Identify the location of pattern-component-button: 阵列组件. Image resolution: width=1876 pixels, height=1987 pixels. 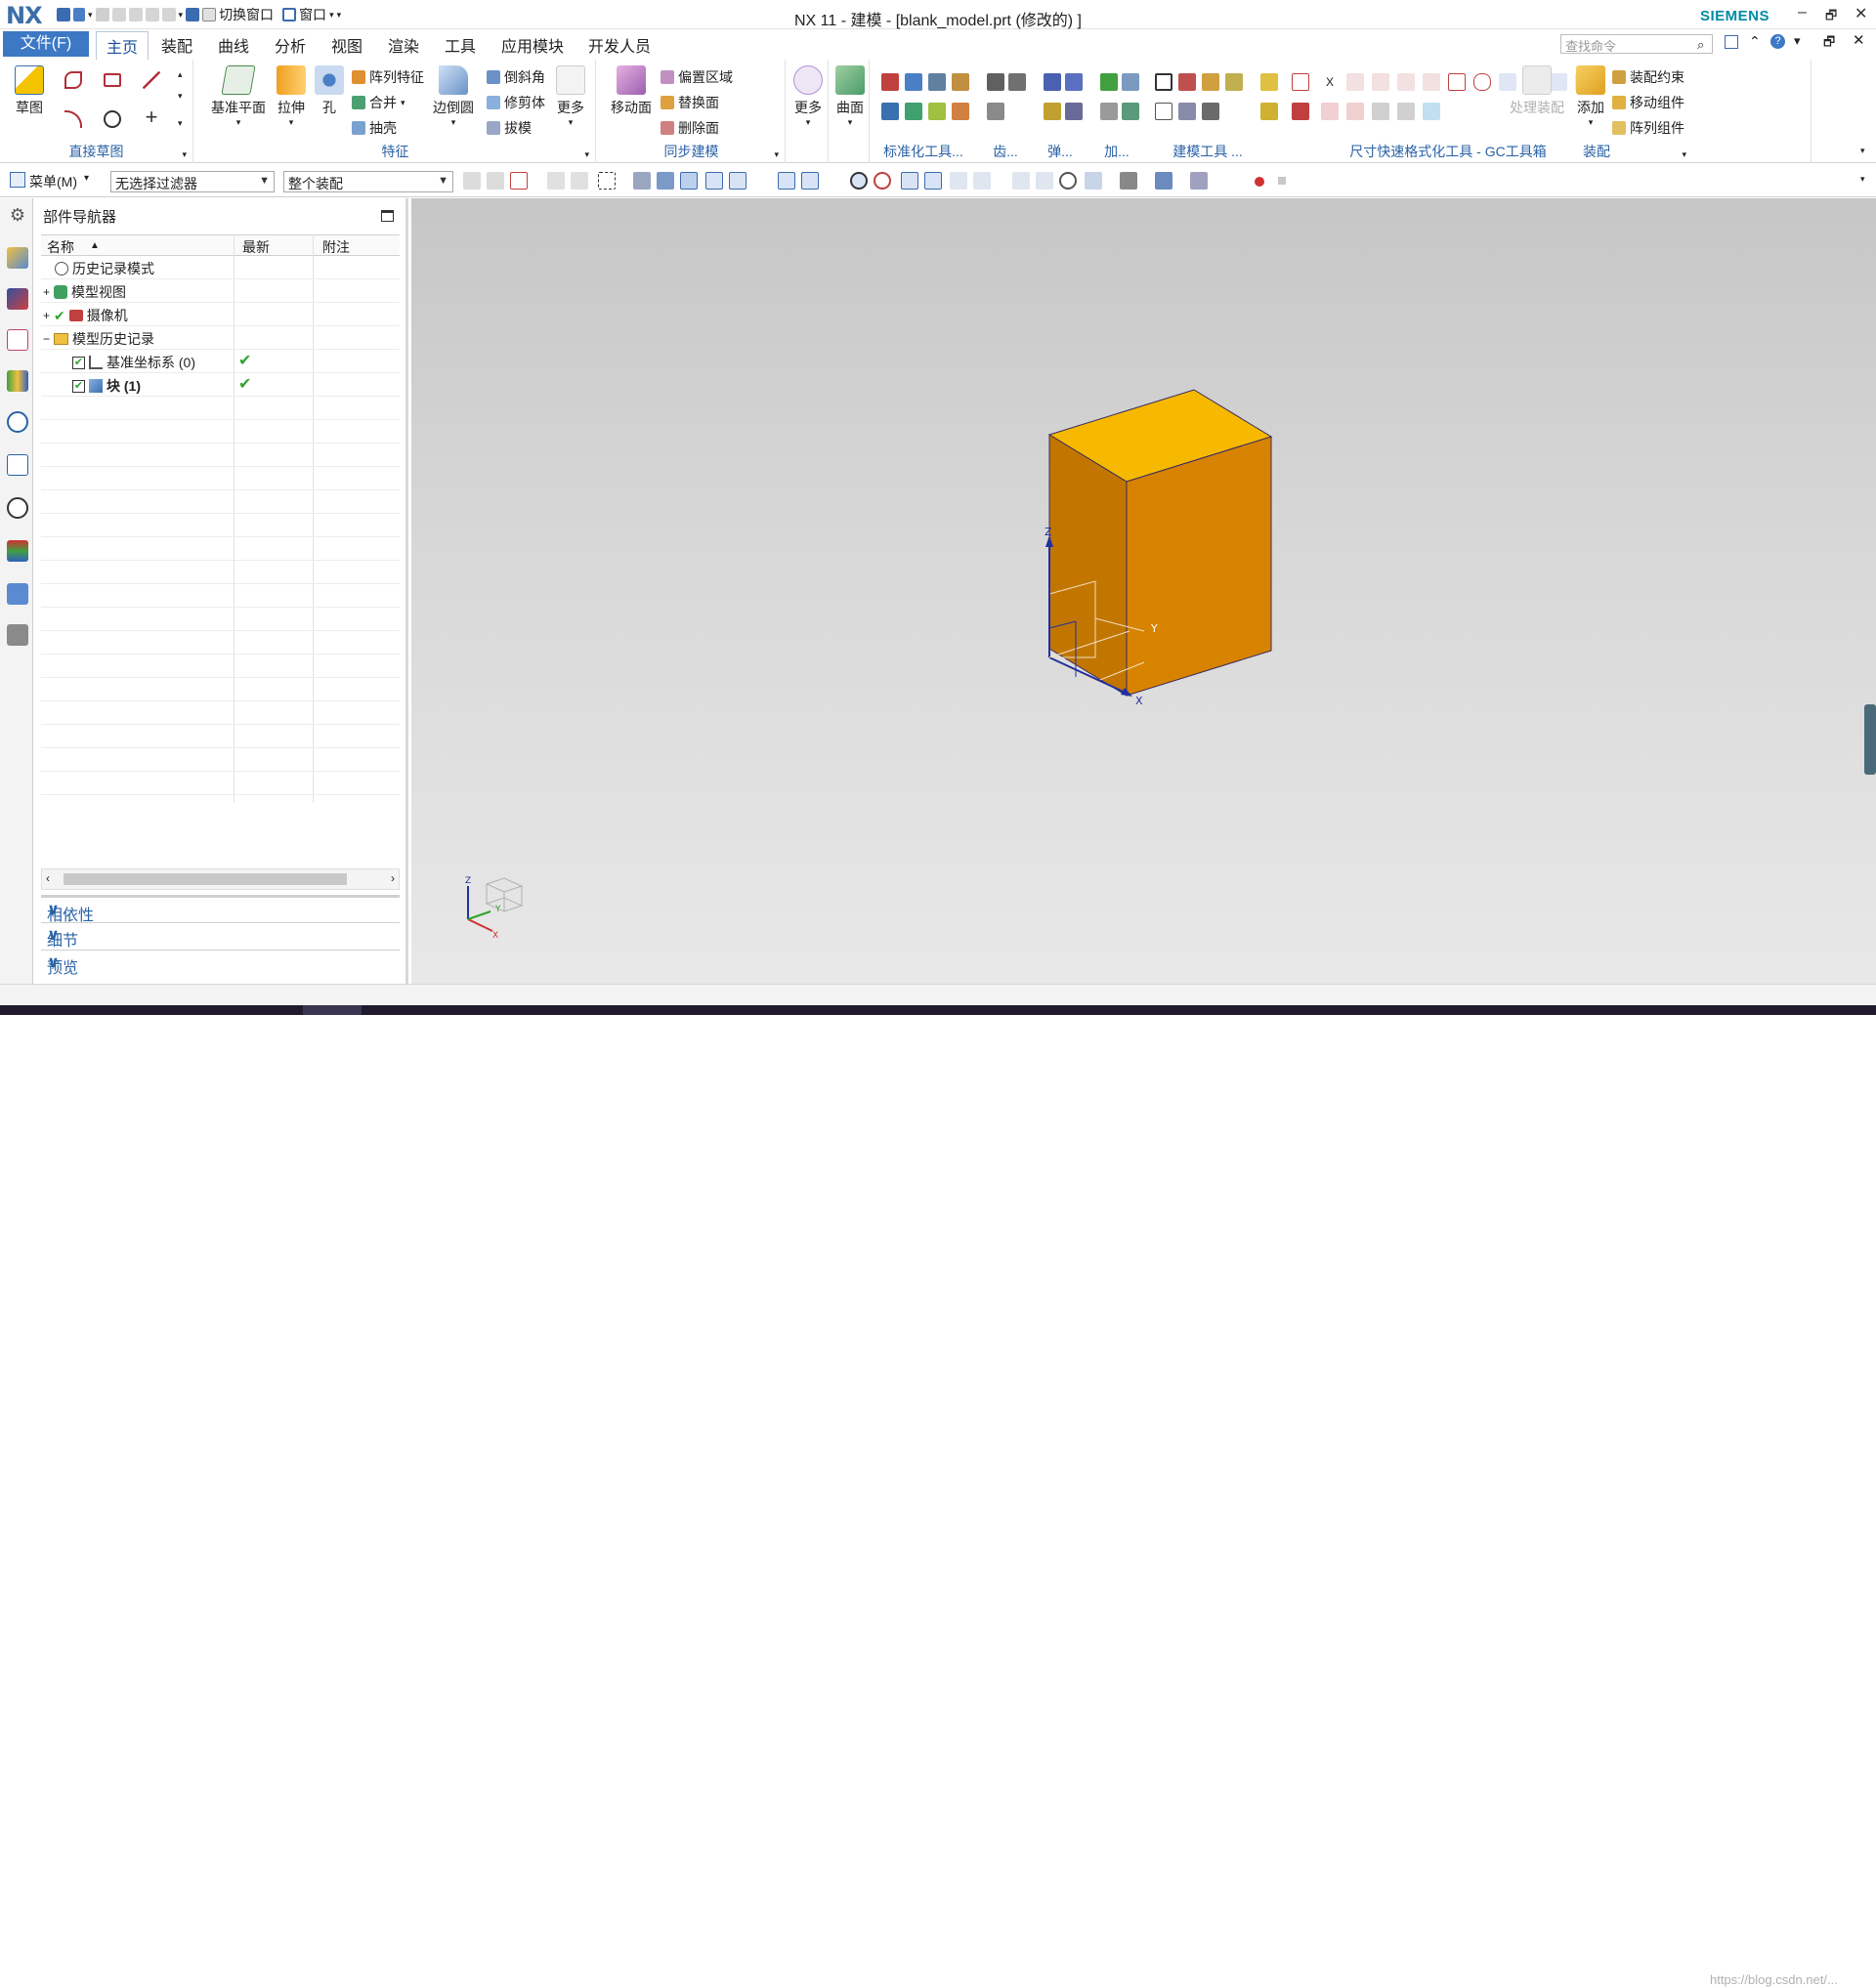
(1648, 128).